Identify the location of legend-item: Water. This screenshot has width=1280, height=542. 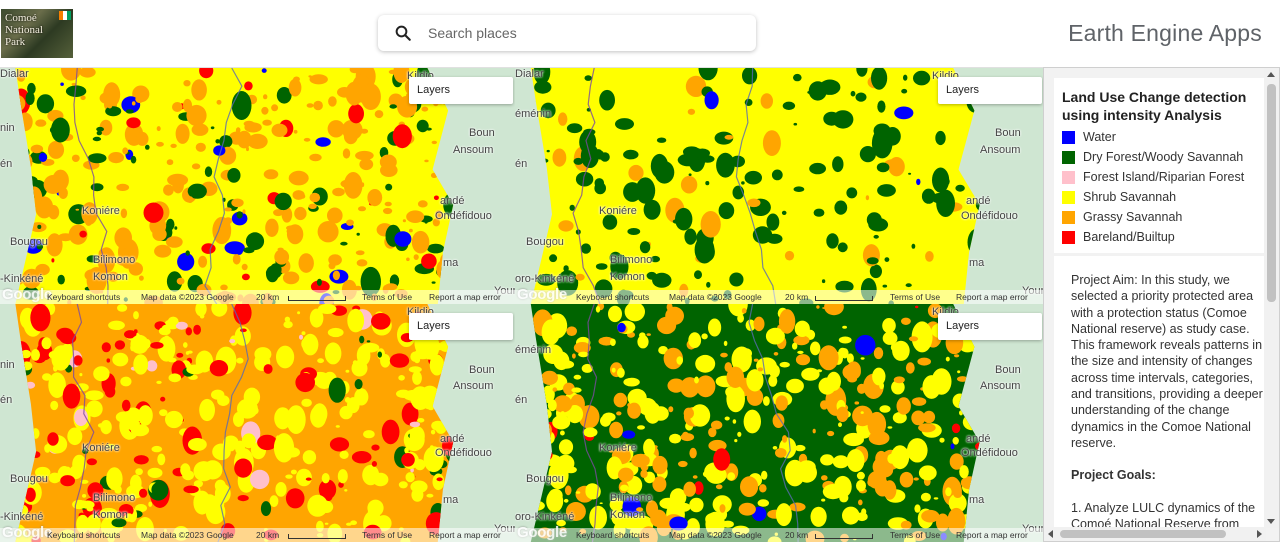
(1160, 137).